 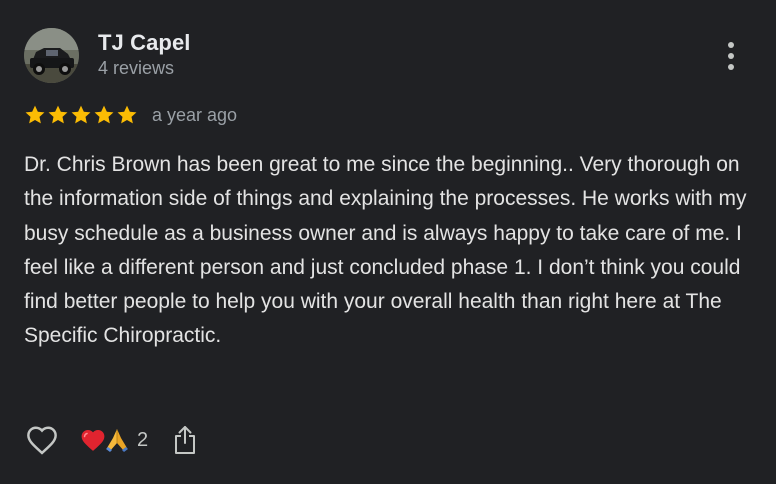 I want to click on author-avatar, so click(x=51, y=55).